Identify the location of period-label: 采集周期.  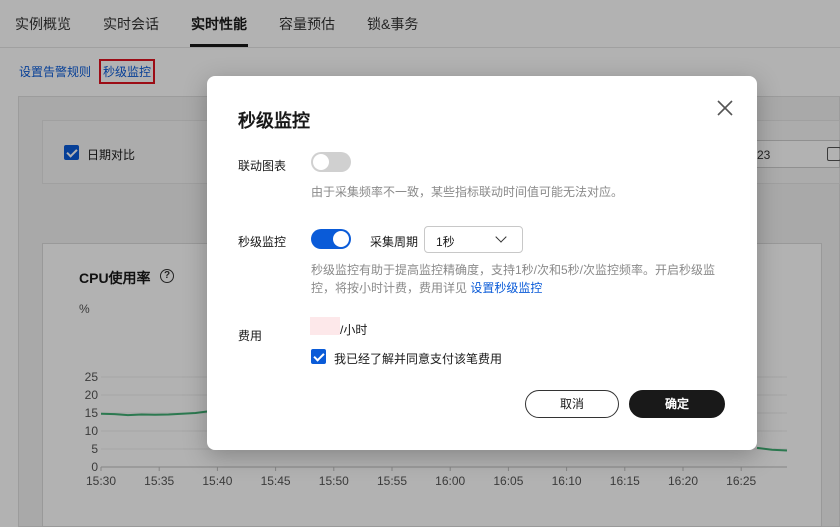
(394, 242).